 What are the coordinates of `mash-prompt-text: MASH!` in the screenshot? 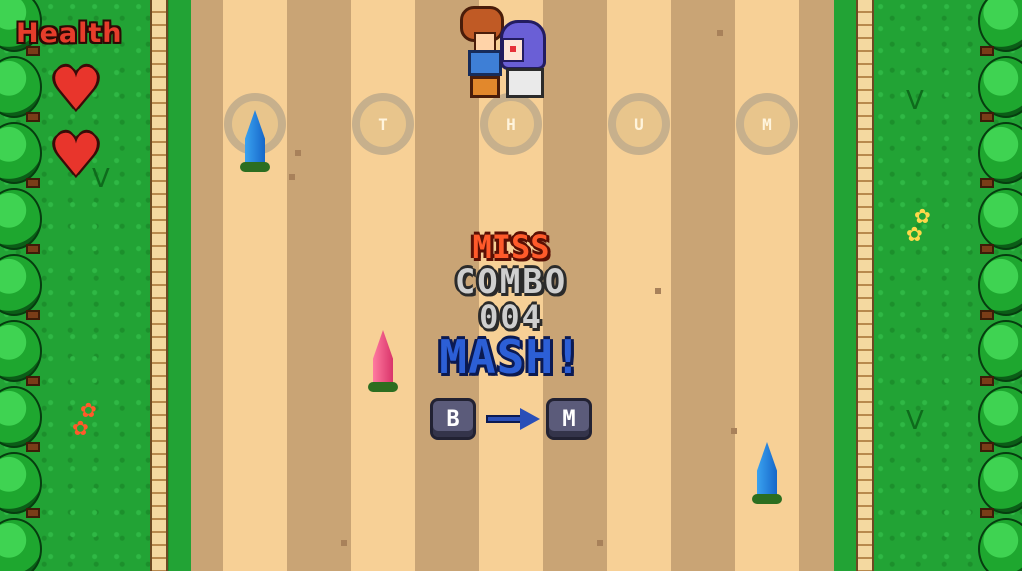 It's located at (511, 357).